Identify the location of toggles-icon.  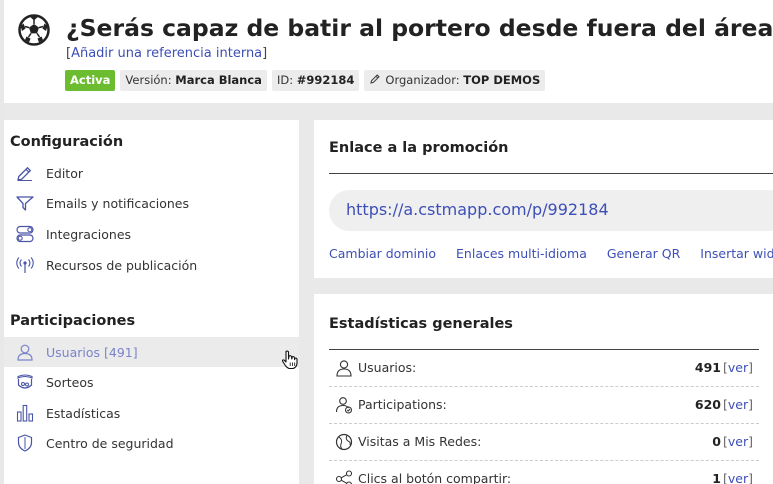
(25, 234).